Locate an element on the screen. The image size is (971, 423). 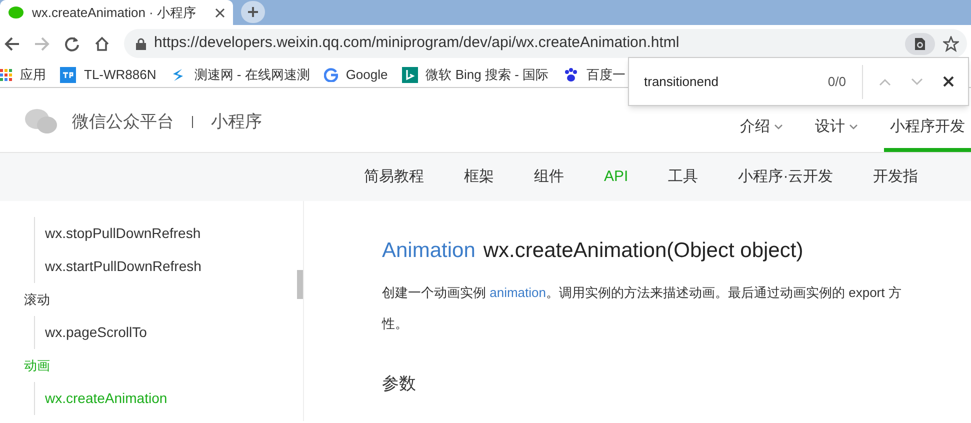
api-title: wx.createAnimation(Object object) is located at coordinates (643, 251).